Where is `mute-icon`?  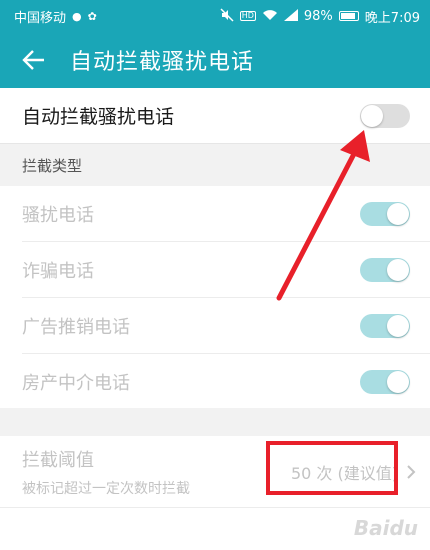 mute-icon is located at coordinates (227, 16).